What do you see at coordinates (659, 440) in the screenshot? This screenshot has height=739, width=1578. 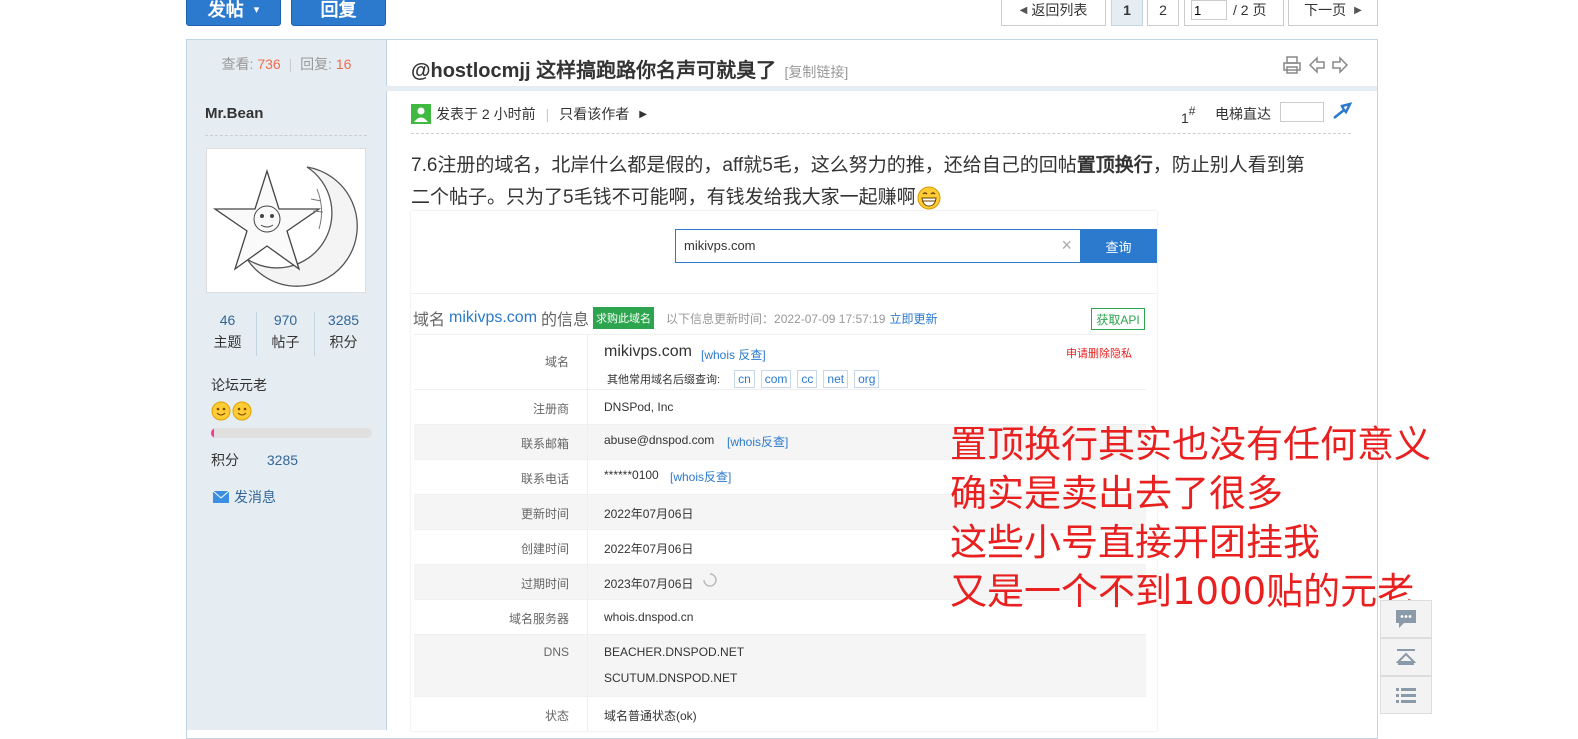 I see `whois-value: abuse@dnspod.com` at bounding box center [659, 440].